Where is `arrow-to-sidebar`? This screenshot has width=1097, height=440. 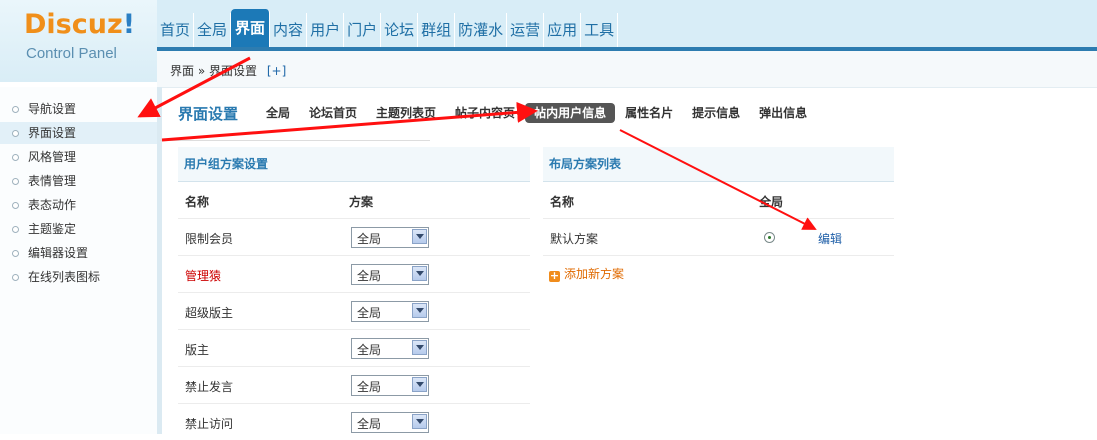 arrow-to-sidebar is located at coordinates (194, 87).